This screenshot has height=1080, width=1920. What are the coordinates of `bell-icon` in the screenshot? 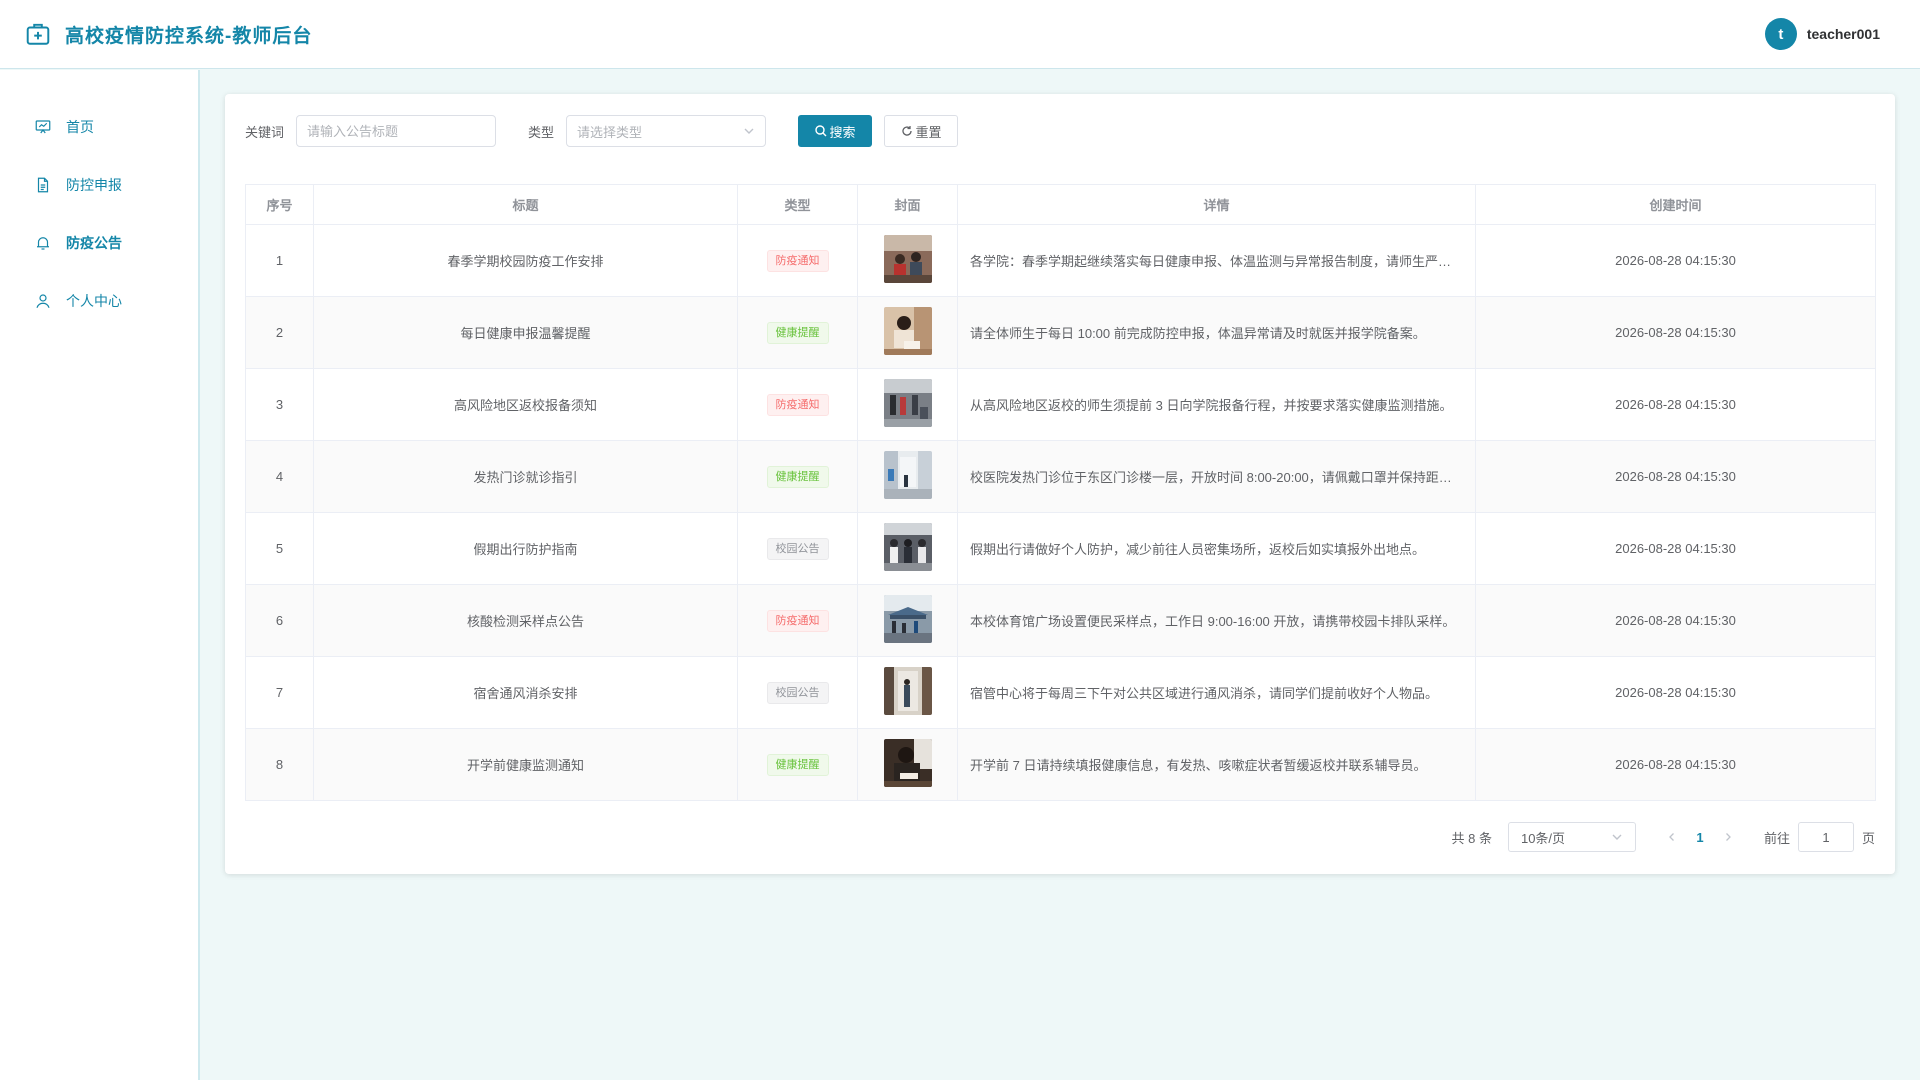 It's located at (43, 243).